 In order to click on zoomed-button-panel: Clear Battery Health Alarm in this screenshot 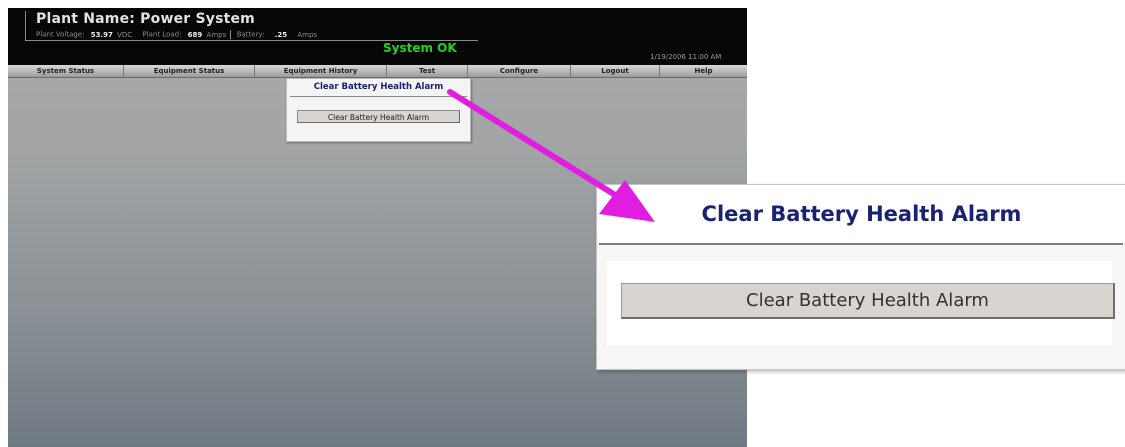, I will do `click(861, 303)`.